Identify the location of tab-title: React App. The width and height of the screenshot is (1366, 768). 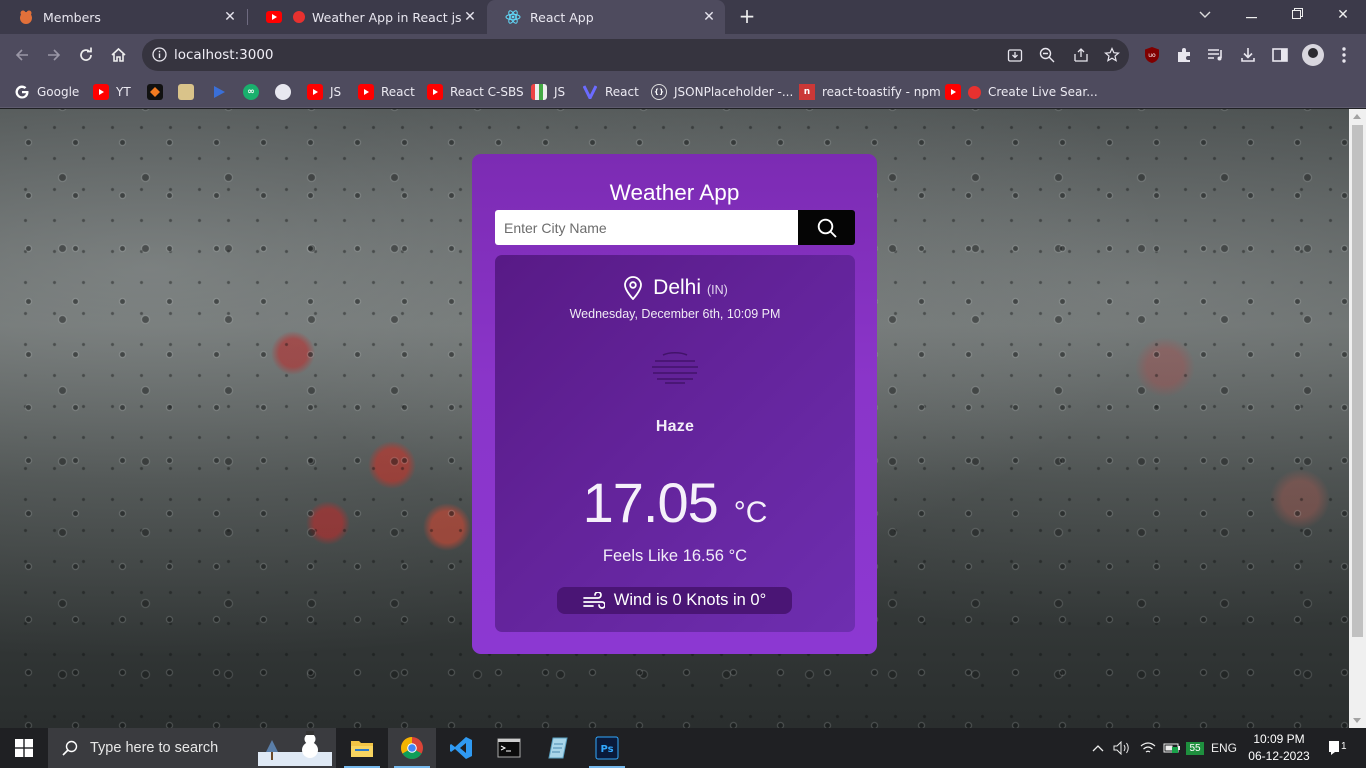
(562, 17).